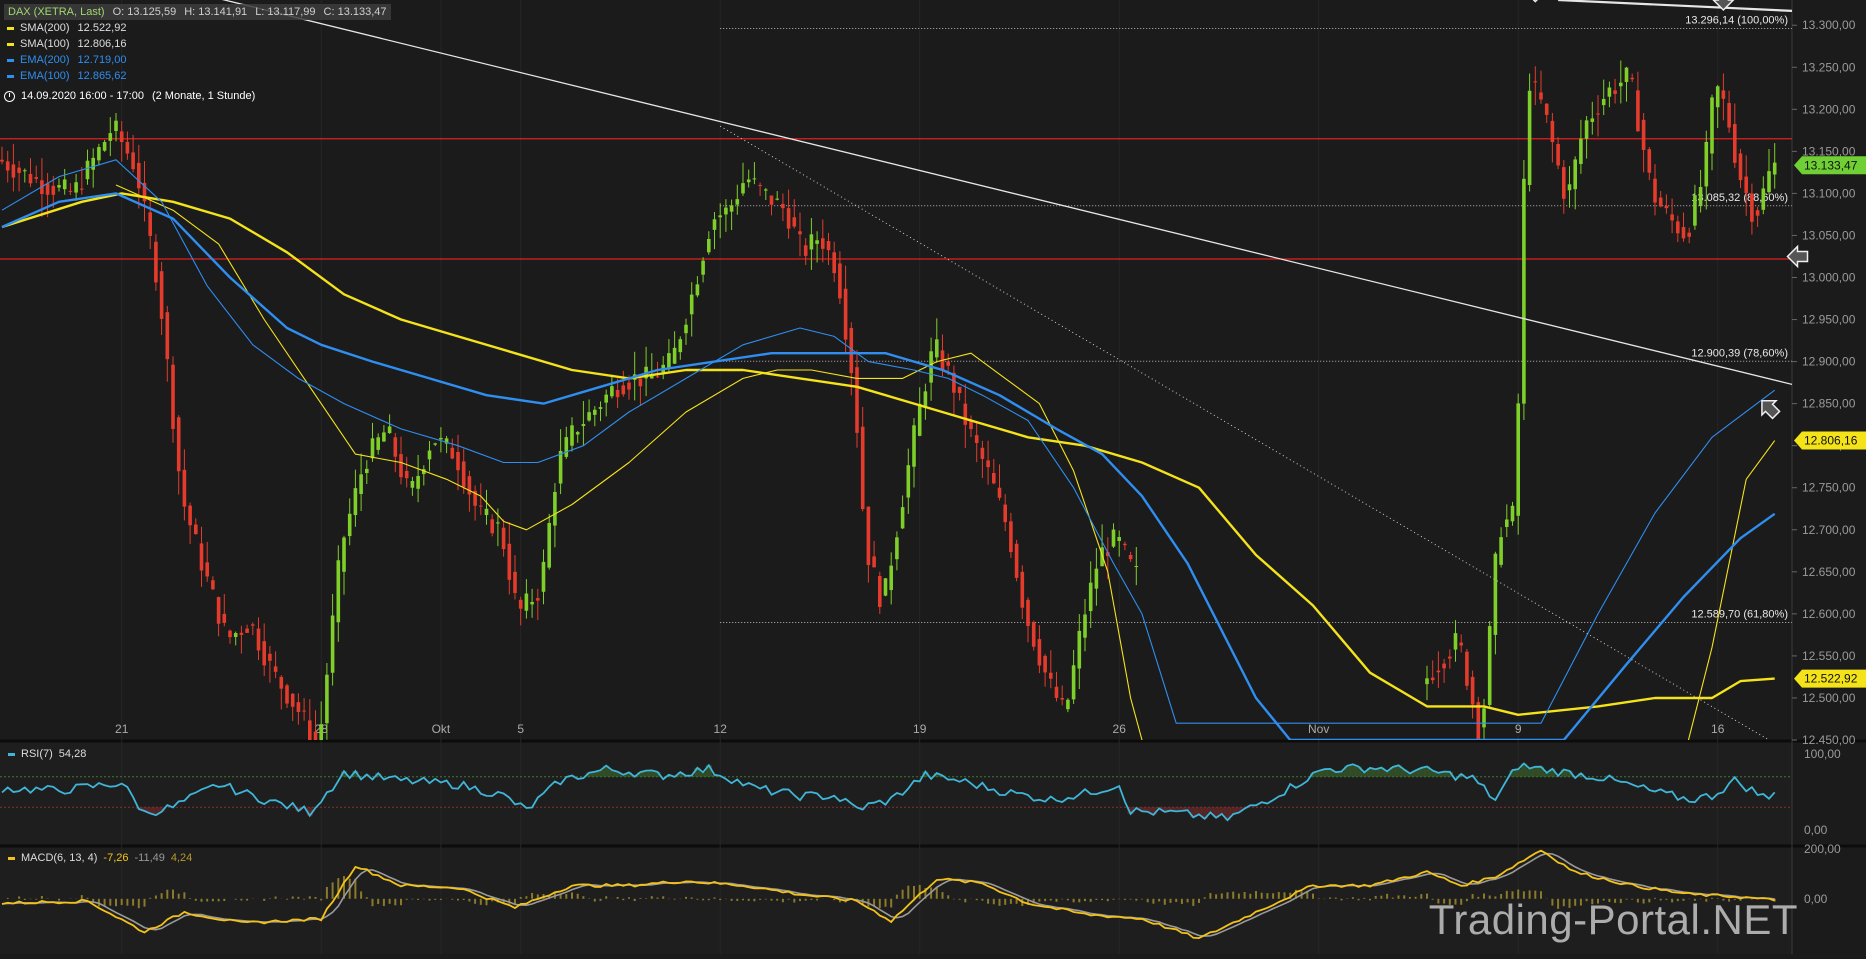  Describe the element at coordinates (1829, 235) in the screenshot. I see `y-tick-label: 13.050,00` at that location.